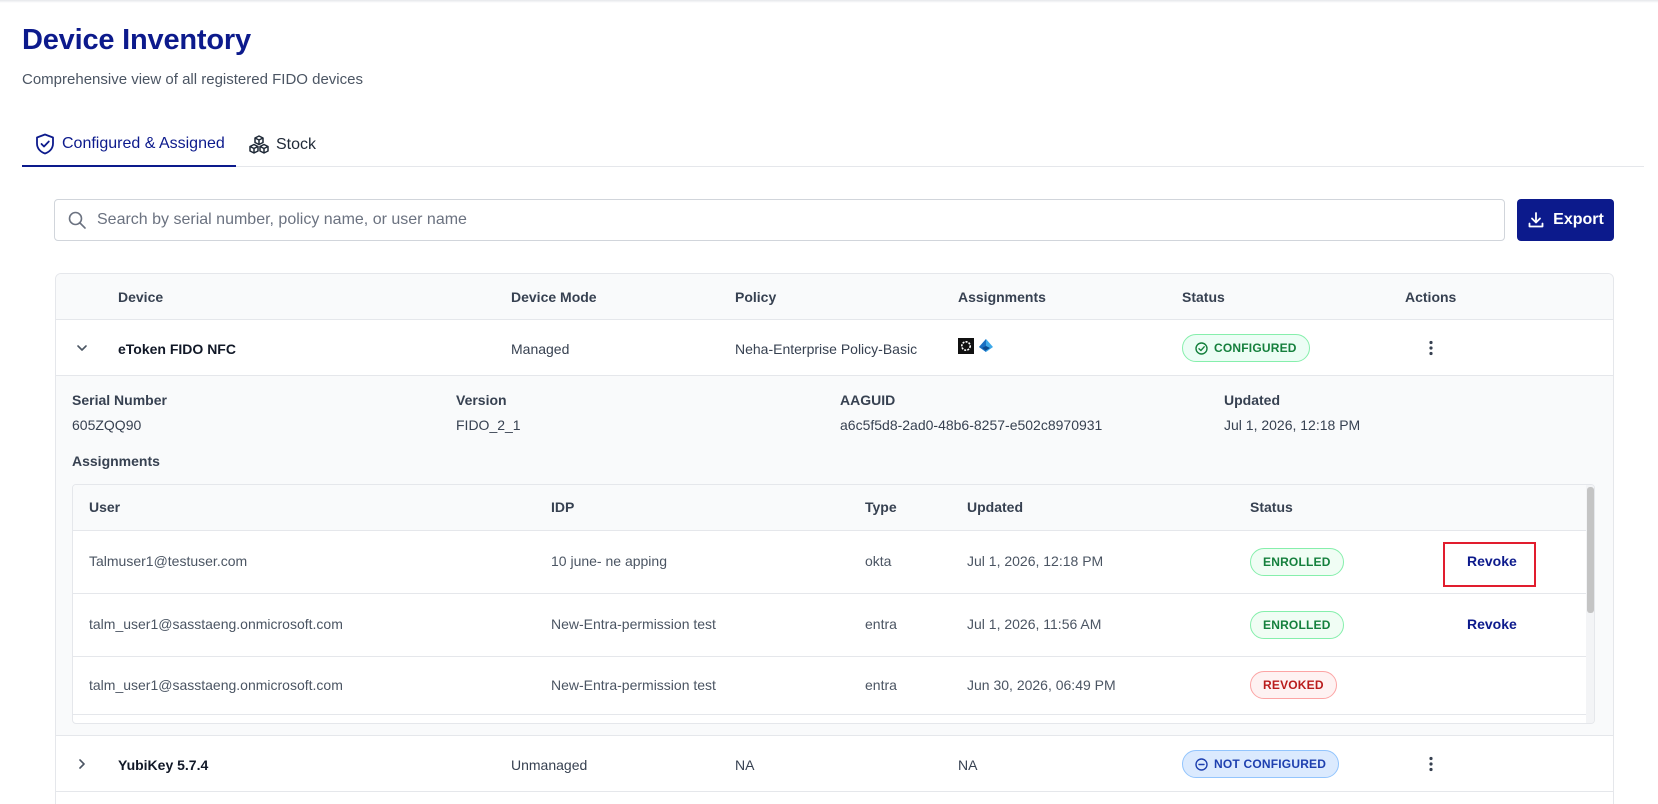  Describe the element at coordinates (868, 400) in the screenshot. I see `aaguid-label: AAGUID` at that location.